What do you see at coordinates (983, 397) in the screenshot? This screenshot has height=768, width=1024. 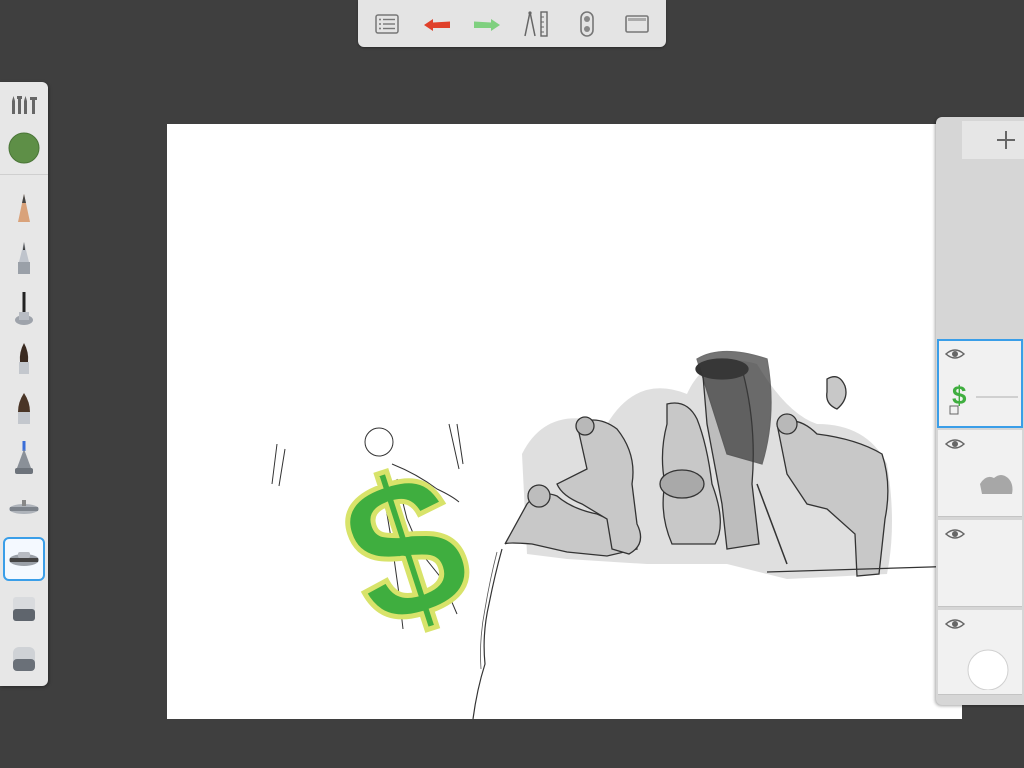 I see `layer-thumbnail: $` at bounding box center [983, 397].